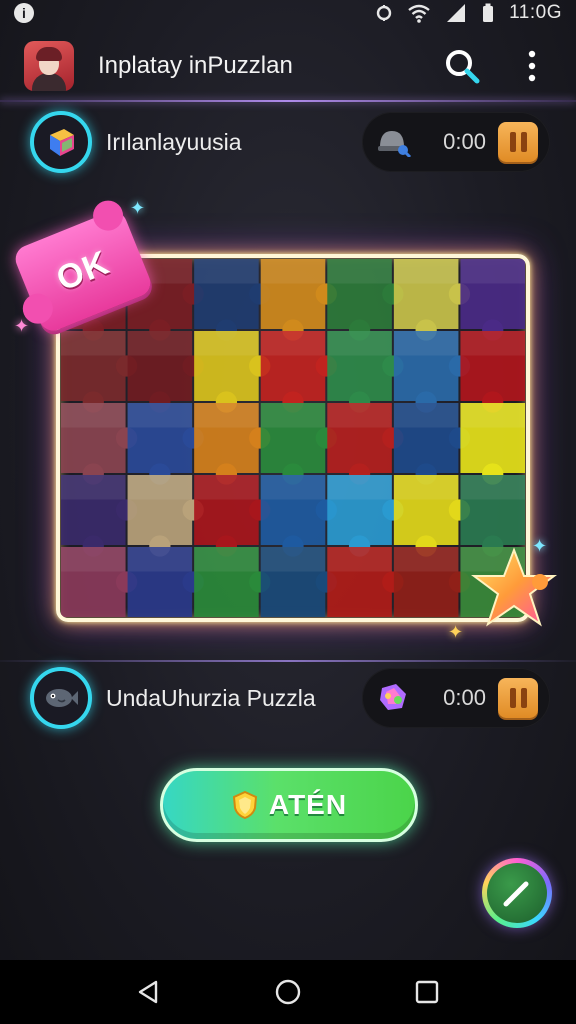 Image resolution: width=576 pixels, height=1024 pixels. I want to click on cube-icon, so click(62, 142).